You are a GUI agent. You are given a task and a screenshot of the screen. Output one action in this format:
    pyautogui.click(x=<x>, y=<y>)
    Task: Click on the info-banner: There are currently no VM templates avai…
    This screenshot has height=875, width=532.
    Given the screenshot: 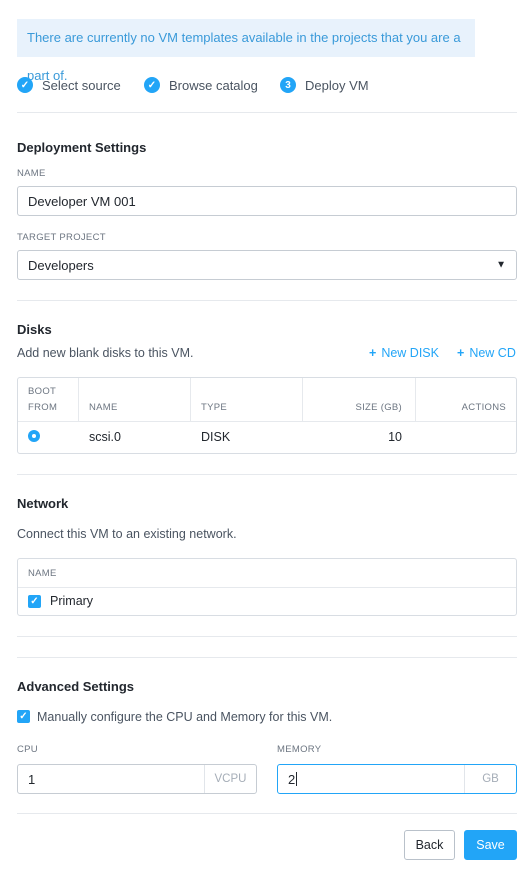 What is the action you would take?
    pyautogui.click(x=246, y=51)
    